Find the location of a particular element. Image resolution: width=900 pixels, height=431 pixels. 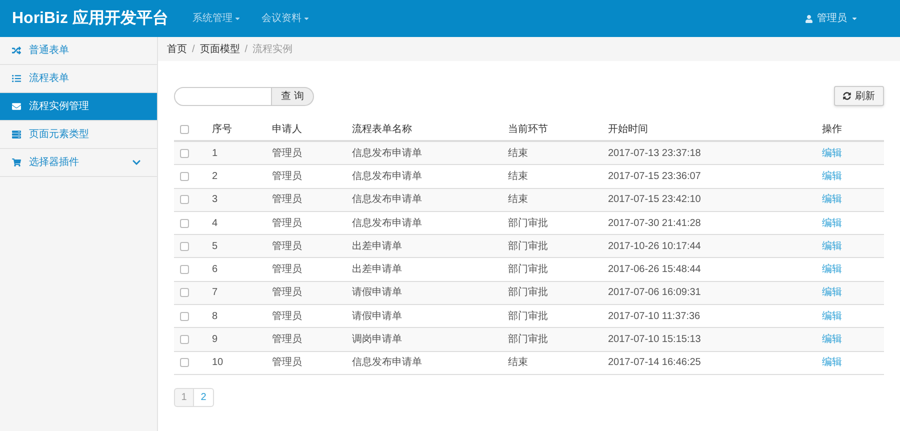

page-button: 2 is located at coordinates (204, 397).